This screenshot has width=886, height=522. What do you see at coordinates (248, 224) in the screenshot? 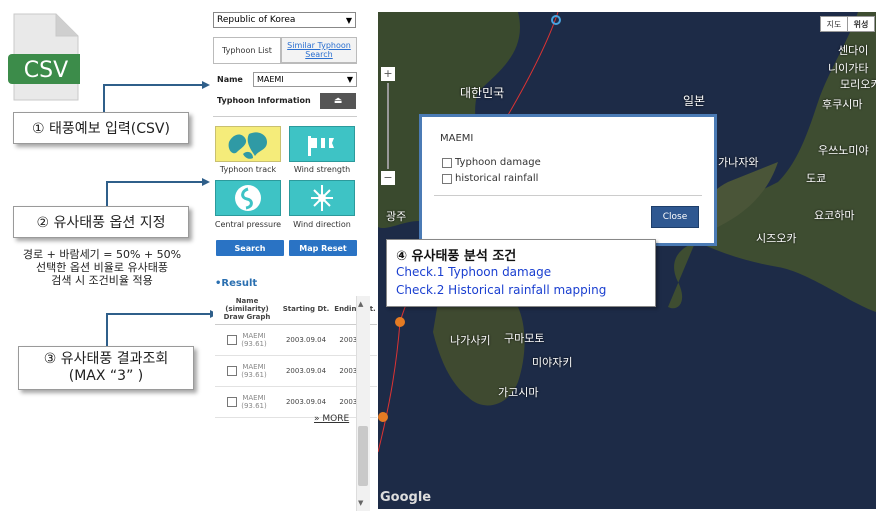
I see `central-pressure-label: Central pressure` at bounding box center [248, 224].